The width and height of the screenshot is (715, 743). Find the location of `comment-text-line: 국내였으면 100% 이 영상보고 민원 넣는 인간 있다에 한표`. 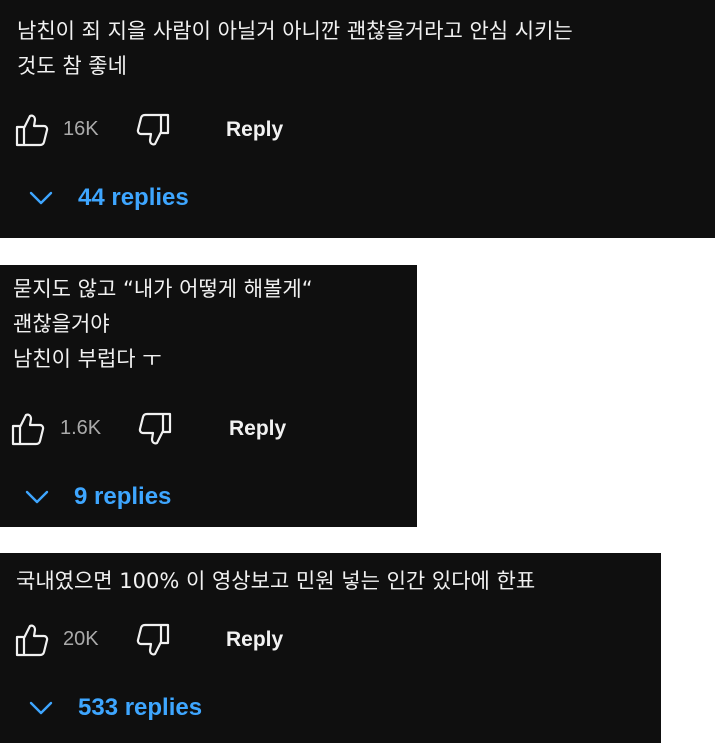

comment-text-line: 국내였으면 100% 이 영상보고 민원 넣는 인간 있다에 한표 is located at coordinates (276, 581).